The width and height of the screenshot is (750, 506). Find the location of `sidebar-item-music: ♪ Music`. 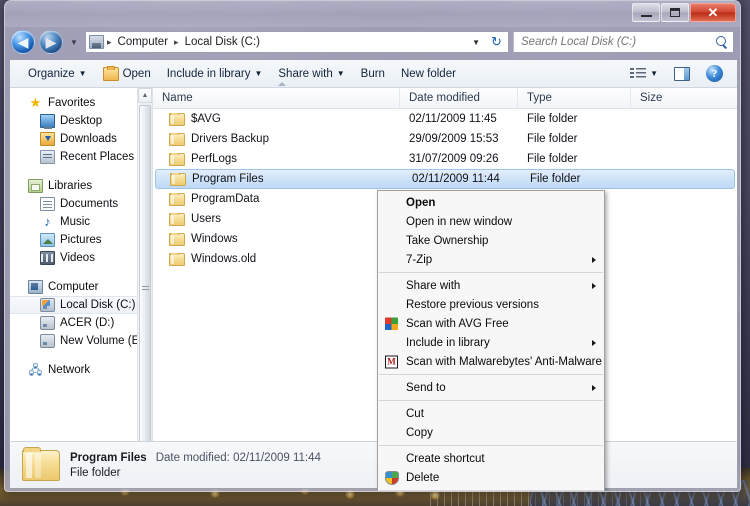

sidebar-item-music: ♪ Music is located at coordinates (81, 222).